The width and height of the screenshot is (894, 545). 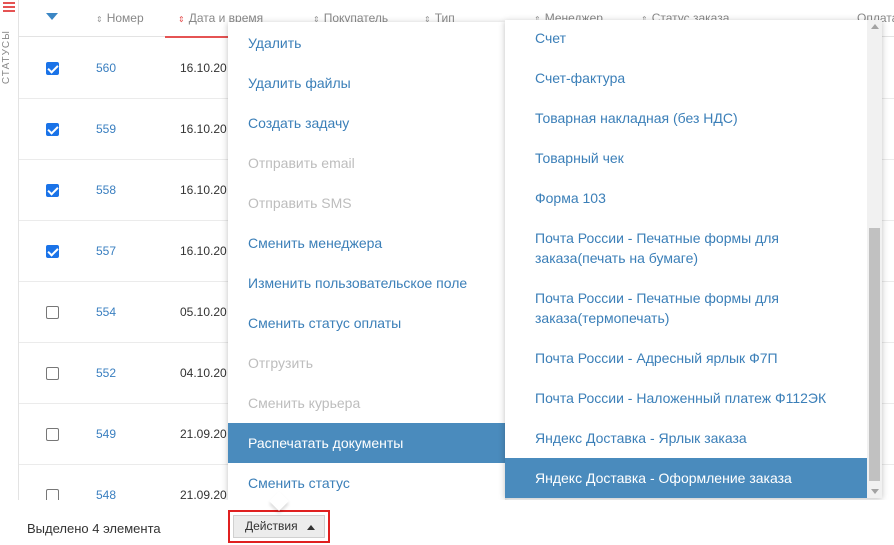 What do you see at coordinates (106, 373) in the screenshot?
I see `order-number-link: 552` at bounding box center [106, 373].